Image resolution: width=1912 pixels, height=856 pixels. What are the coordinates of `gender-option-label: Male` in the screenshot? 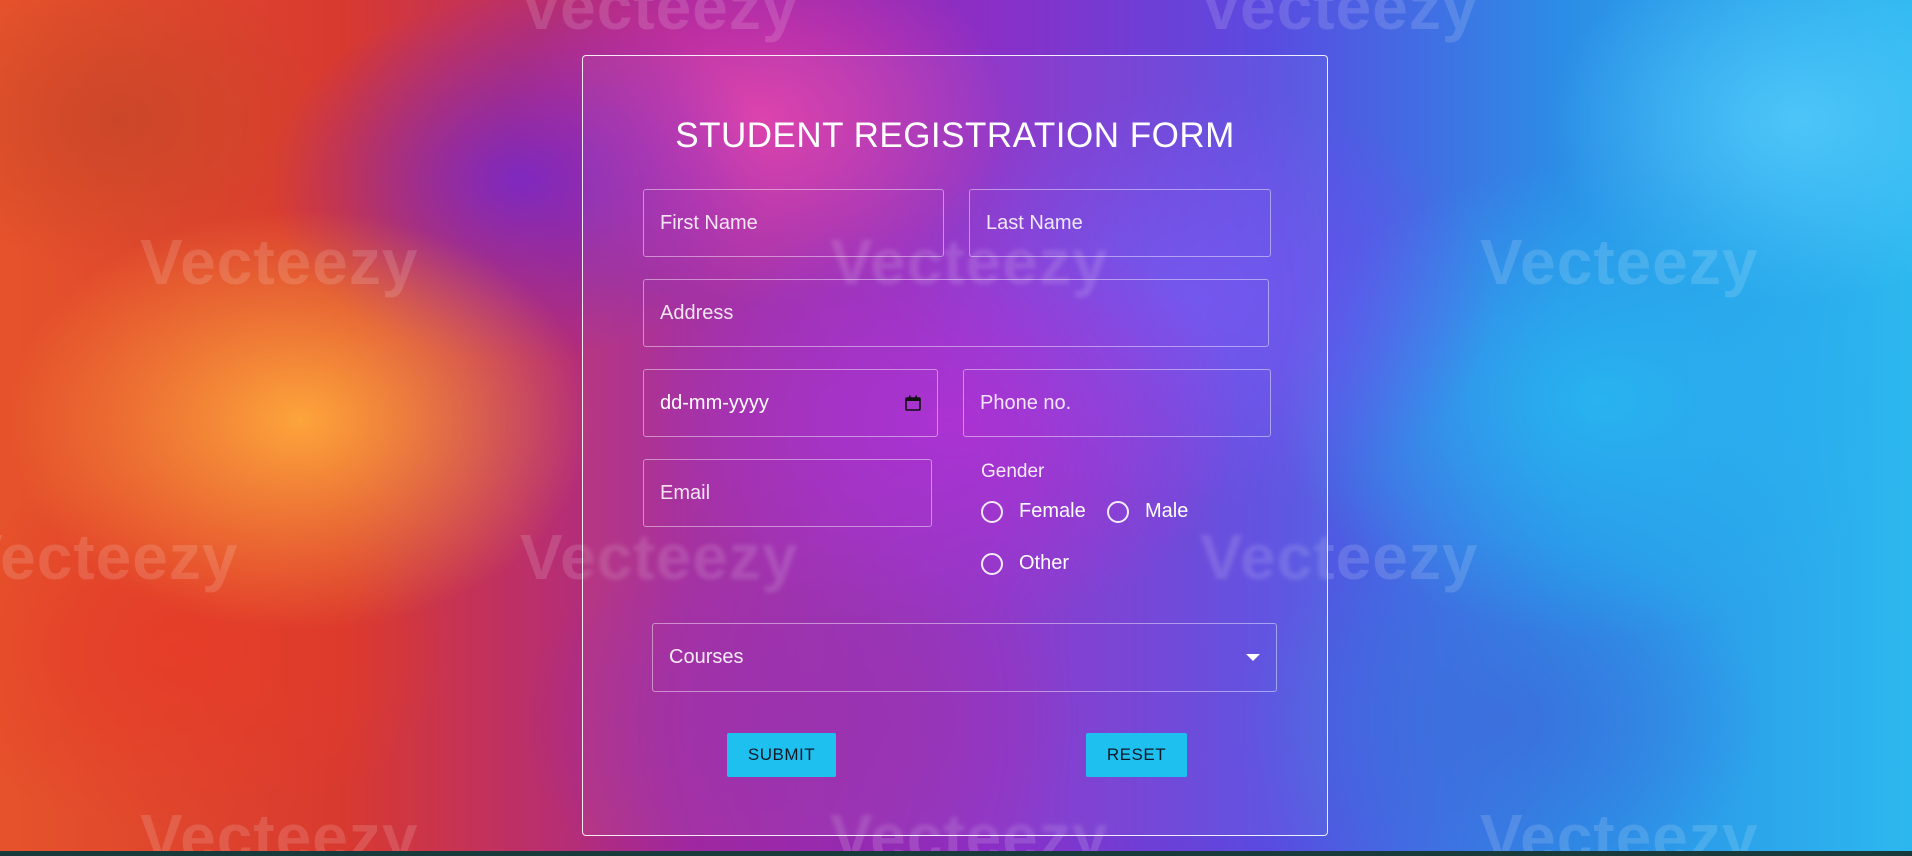 It's located at (1167, 511).